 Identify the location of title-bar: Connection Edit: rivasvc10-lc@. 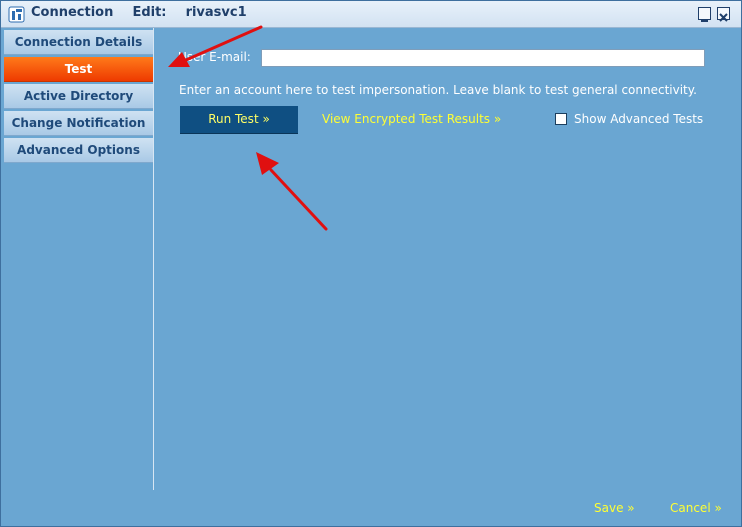
(371, 14).